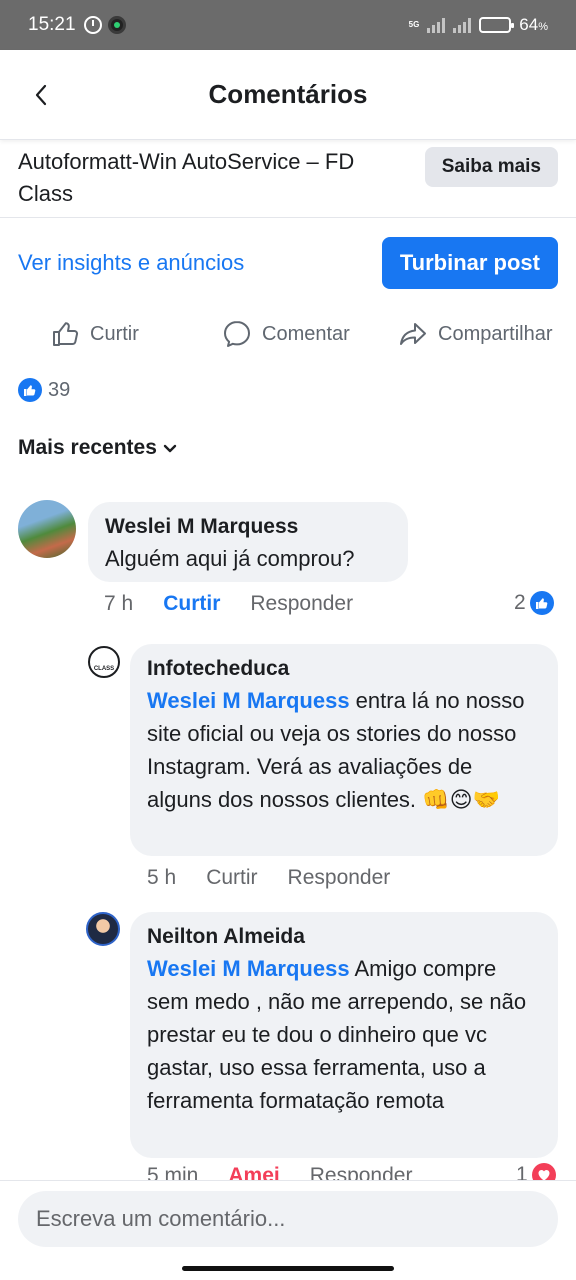 This screenshot has height=1280, width=576. What do you see at coordinates (131, 263) in the screenshot?
I see `view-insights-link: Ver insights e anúncios` at bounding box center [131, 263].